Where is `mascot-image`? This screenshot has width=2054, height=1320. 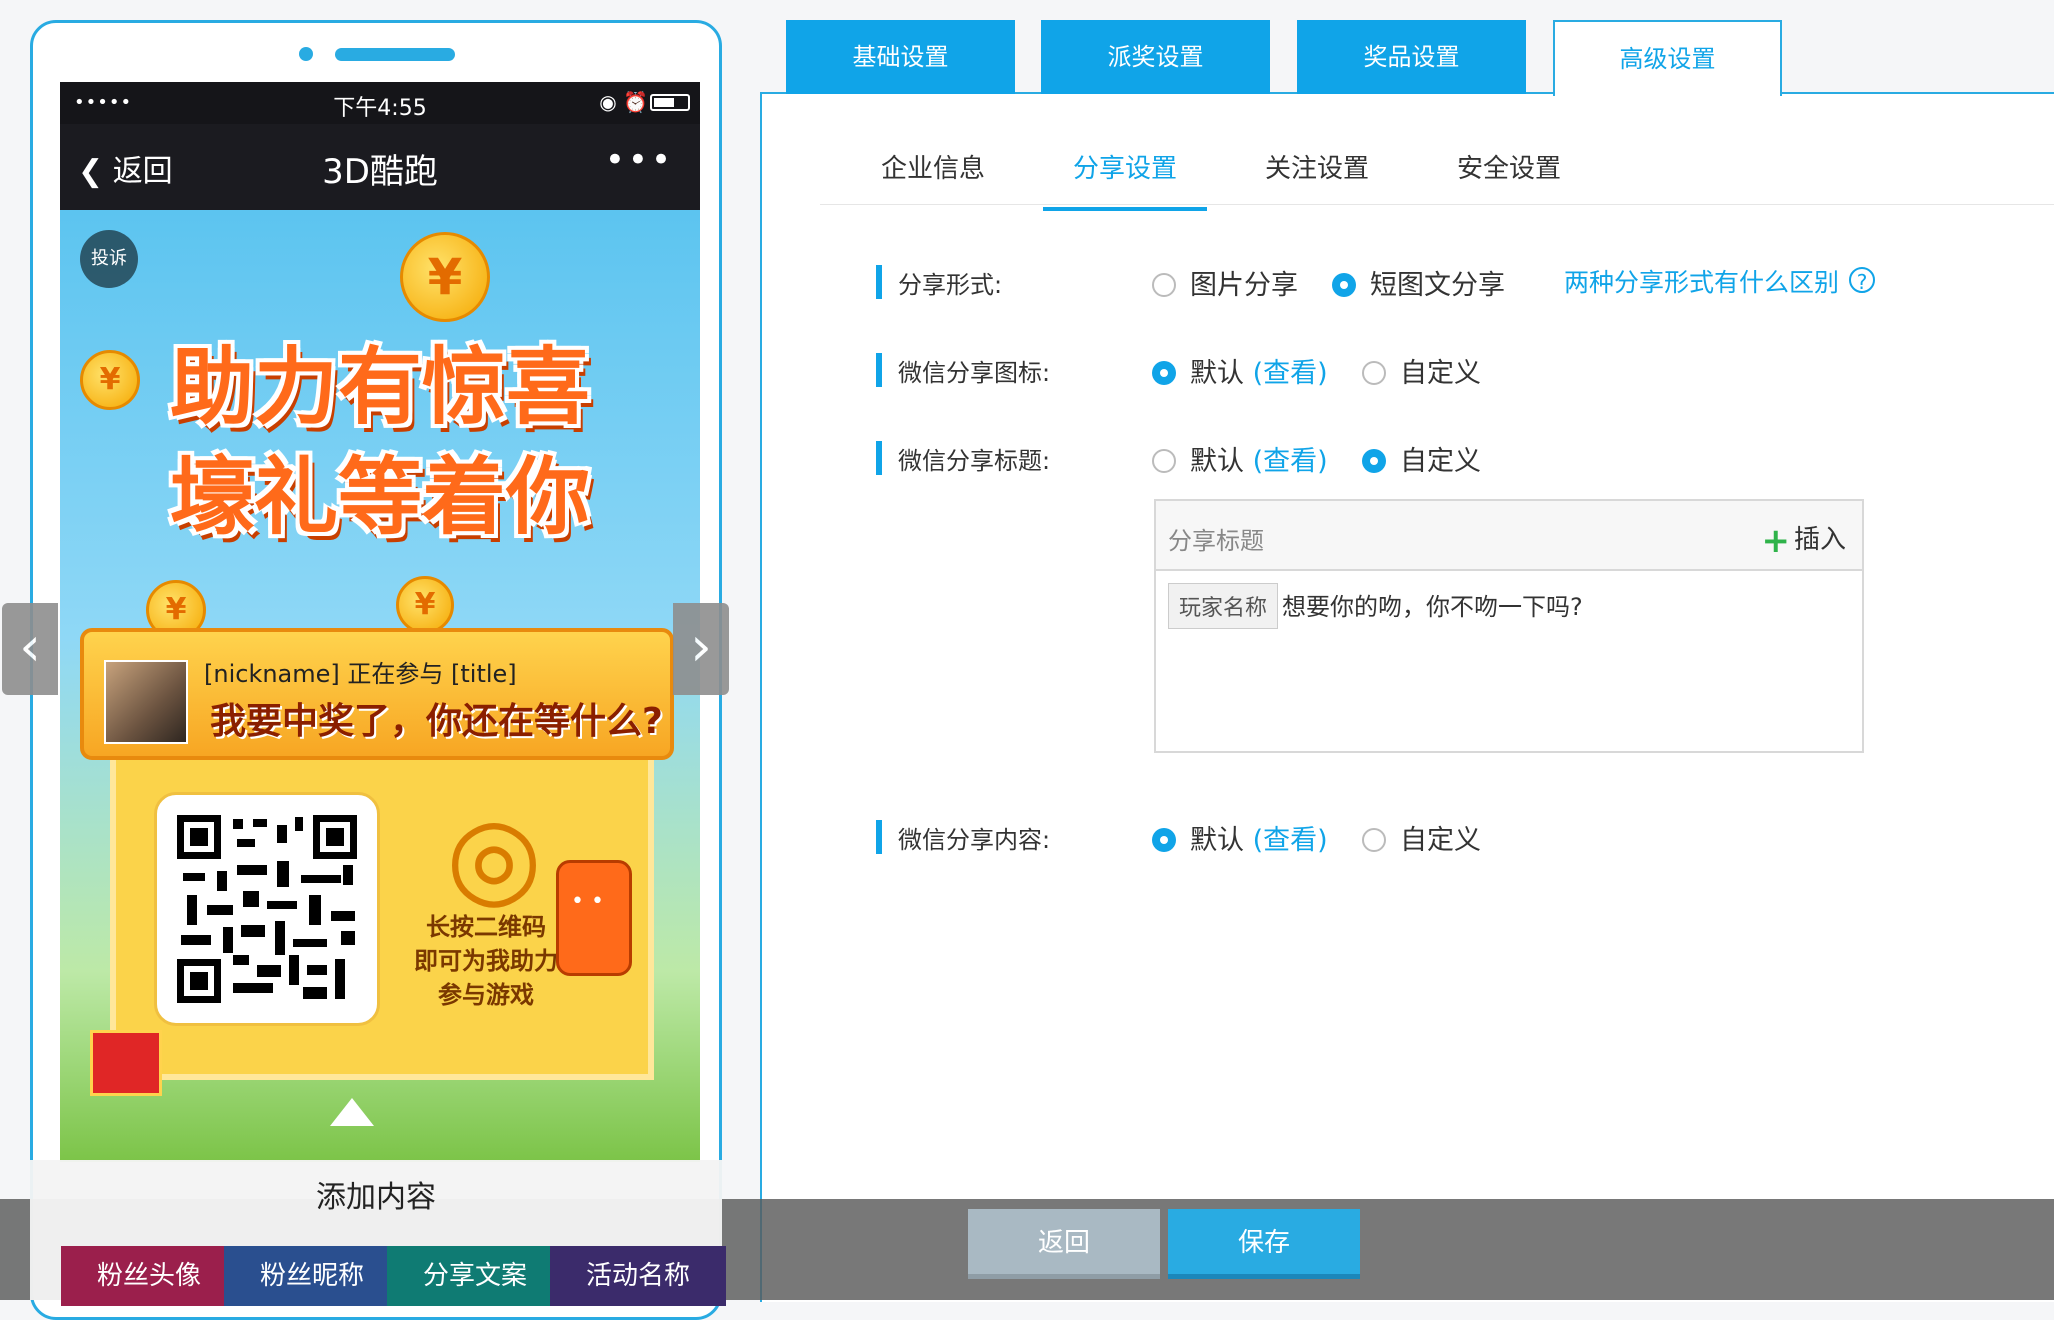
mascot-image is located at coordinates (594, 918).